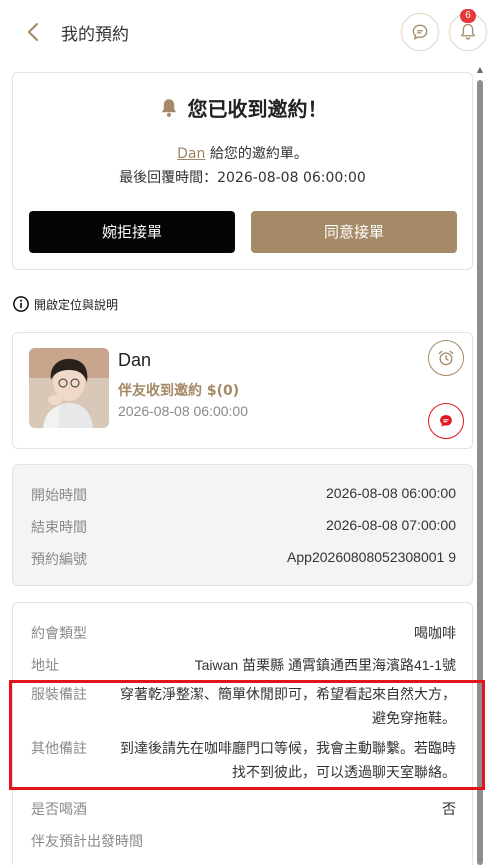 The width and height of the screenshot is (500, 865). What do you see at coordinates (257, 109) in the screenshot?
I see `invite-heading: 您已收到邀約！` at bounding box center [257, 109].